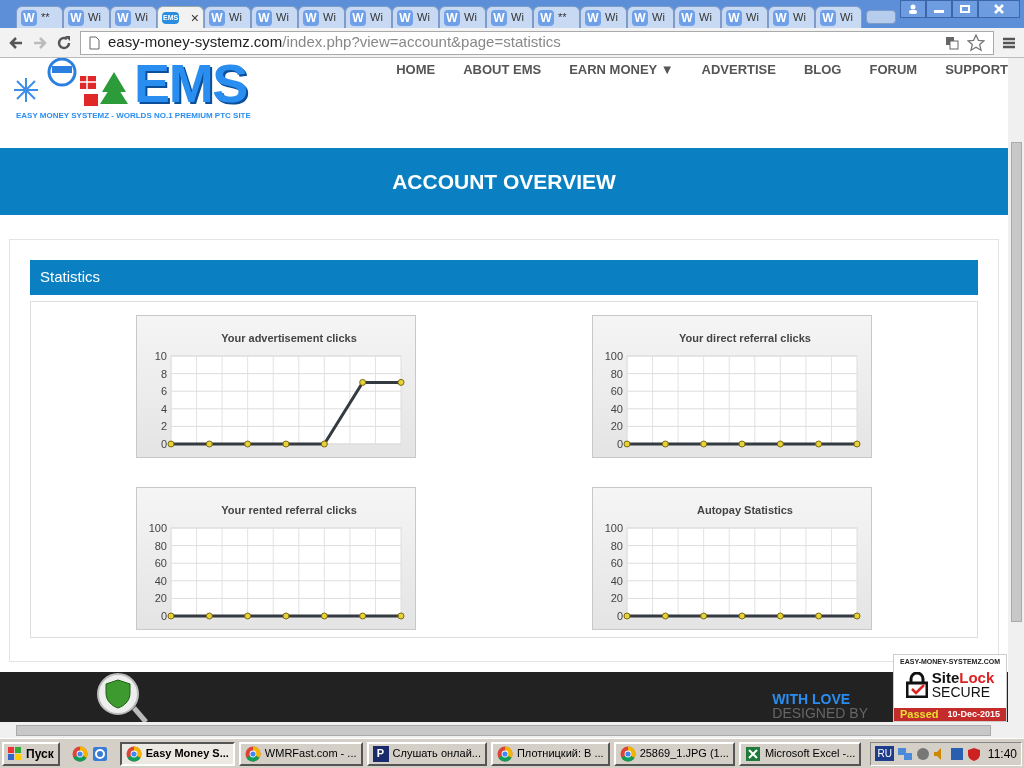  I want to click on site-logo: EMS EASY MONEY SYSTEMZ - WORLDS NO.1 PREMIUM PTC SITE, so click(131, 90).